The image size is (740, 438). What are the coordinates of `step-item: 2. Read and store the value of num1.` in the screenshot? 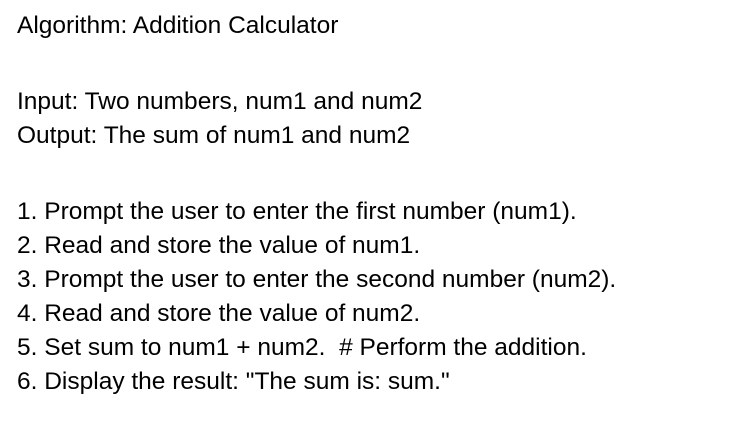 It's located at (219, 245).